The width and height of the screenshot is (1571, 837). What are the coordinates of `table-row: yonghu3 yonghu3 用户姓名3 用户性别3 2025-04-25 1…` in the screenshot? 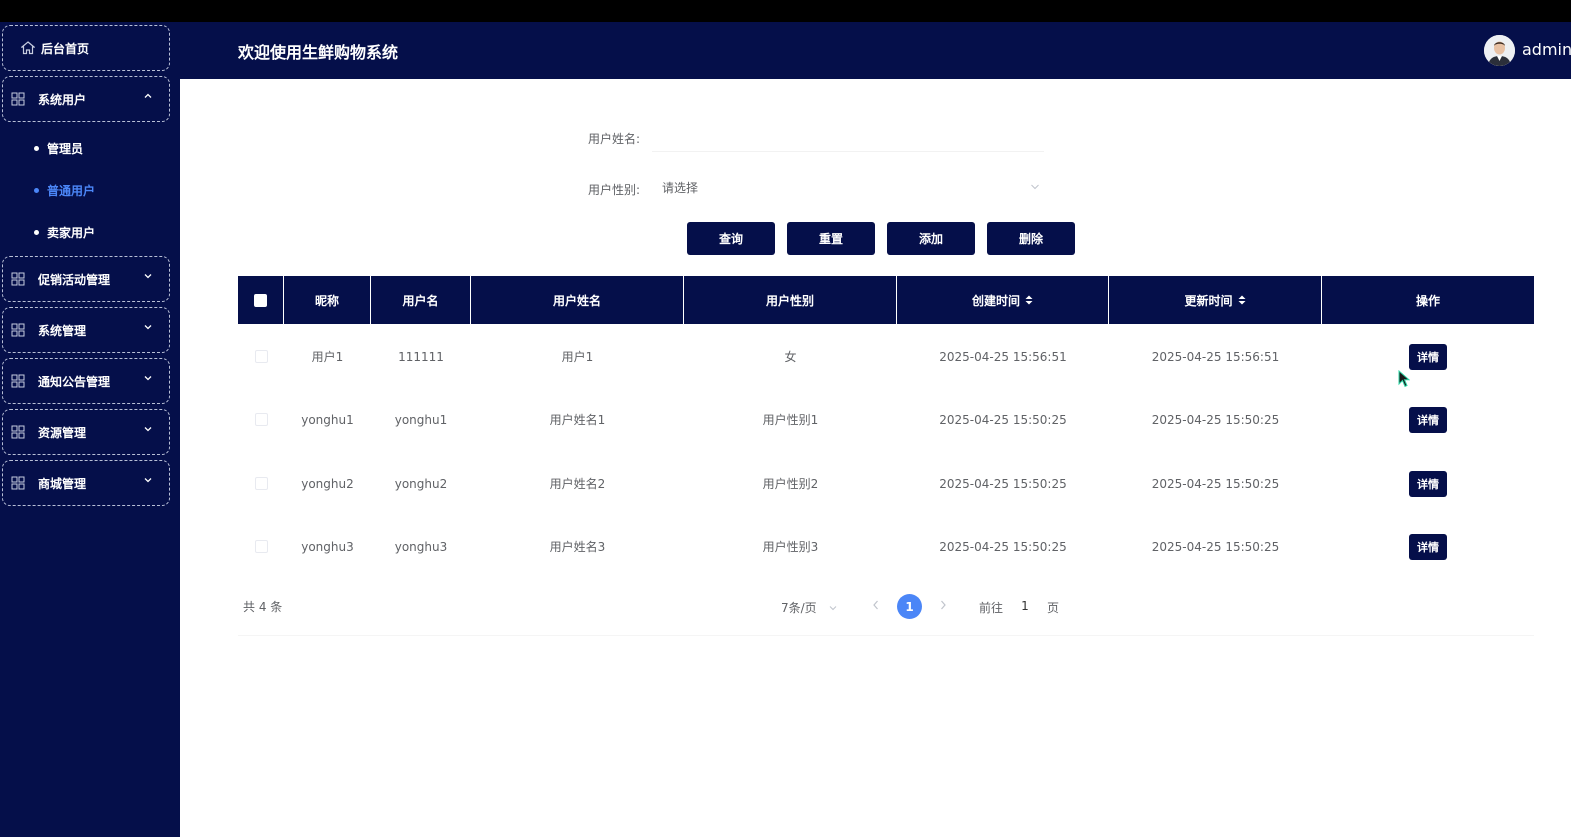 It's located at (886, 546).